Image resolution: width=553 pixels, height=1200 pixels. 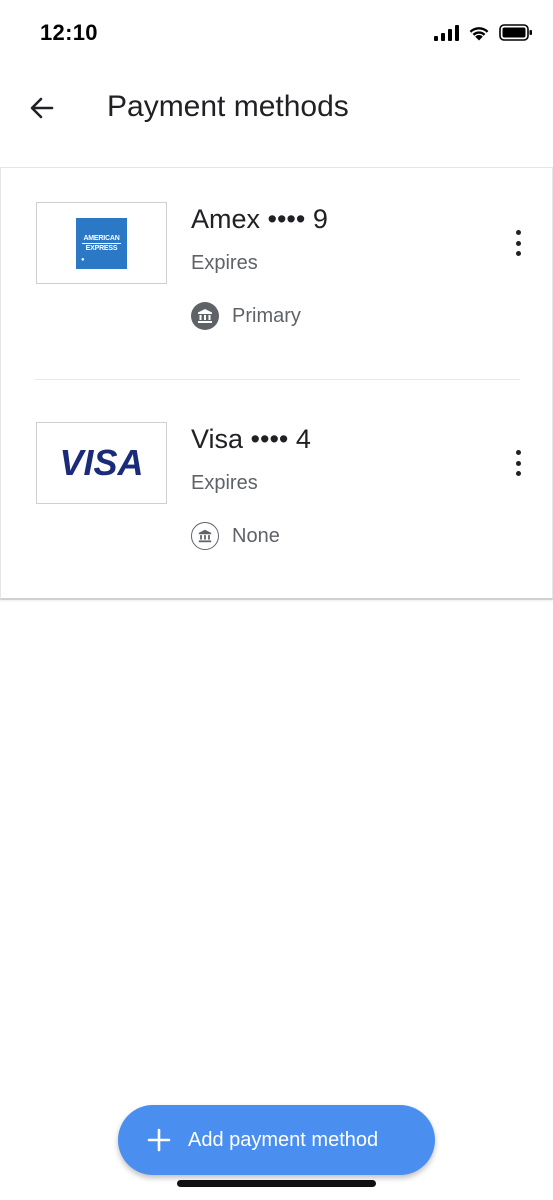 I want to click on add-payment-method-label: Add payment method, so click(x=283, y=1139).